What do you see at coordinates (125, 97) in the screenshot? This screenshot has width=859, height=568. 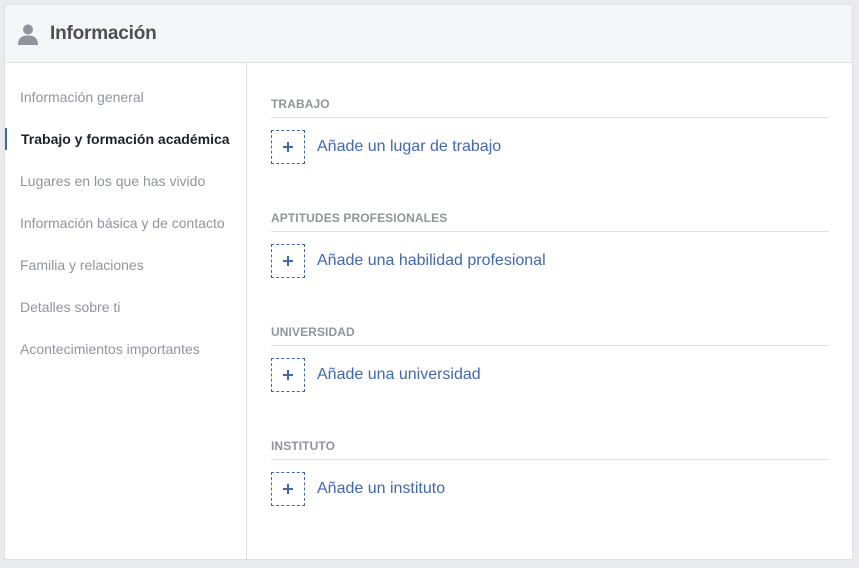 I see `sidebar-item-overview: Información general` at bounding box center [125, 97].